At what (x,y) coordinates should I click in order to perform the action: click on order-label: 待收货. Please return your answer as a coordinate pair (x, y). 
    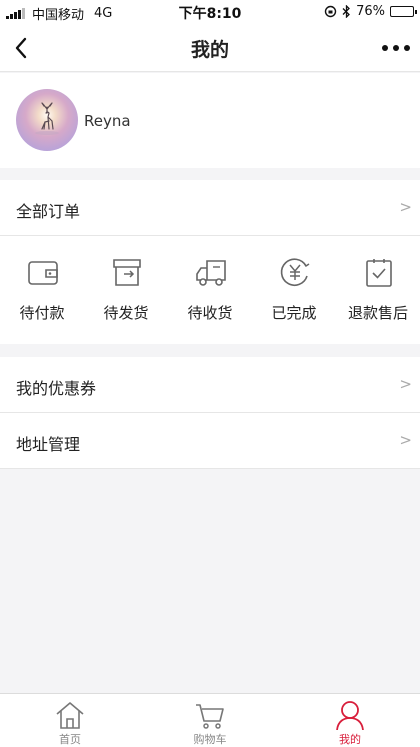
    Looking at the image, I should click on (210, 313).